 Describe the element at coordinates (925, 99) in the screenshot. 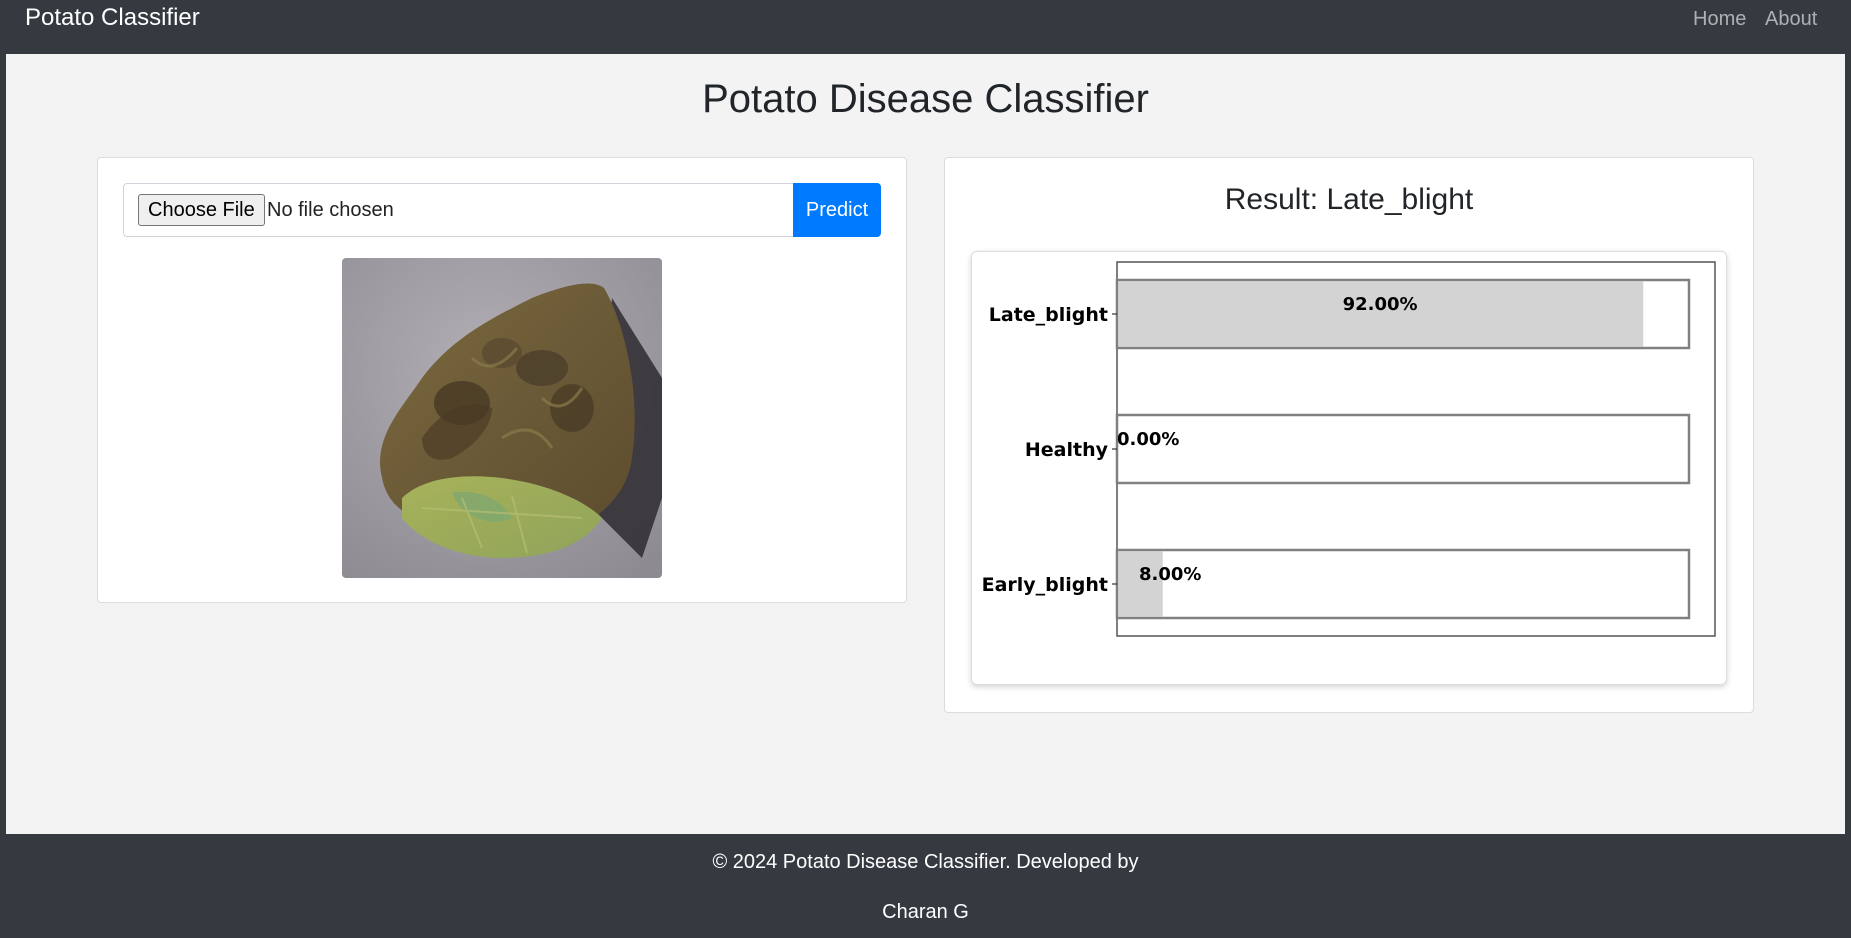

I see `page-title: Potato Disease Classifier` at that location.